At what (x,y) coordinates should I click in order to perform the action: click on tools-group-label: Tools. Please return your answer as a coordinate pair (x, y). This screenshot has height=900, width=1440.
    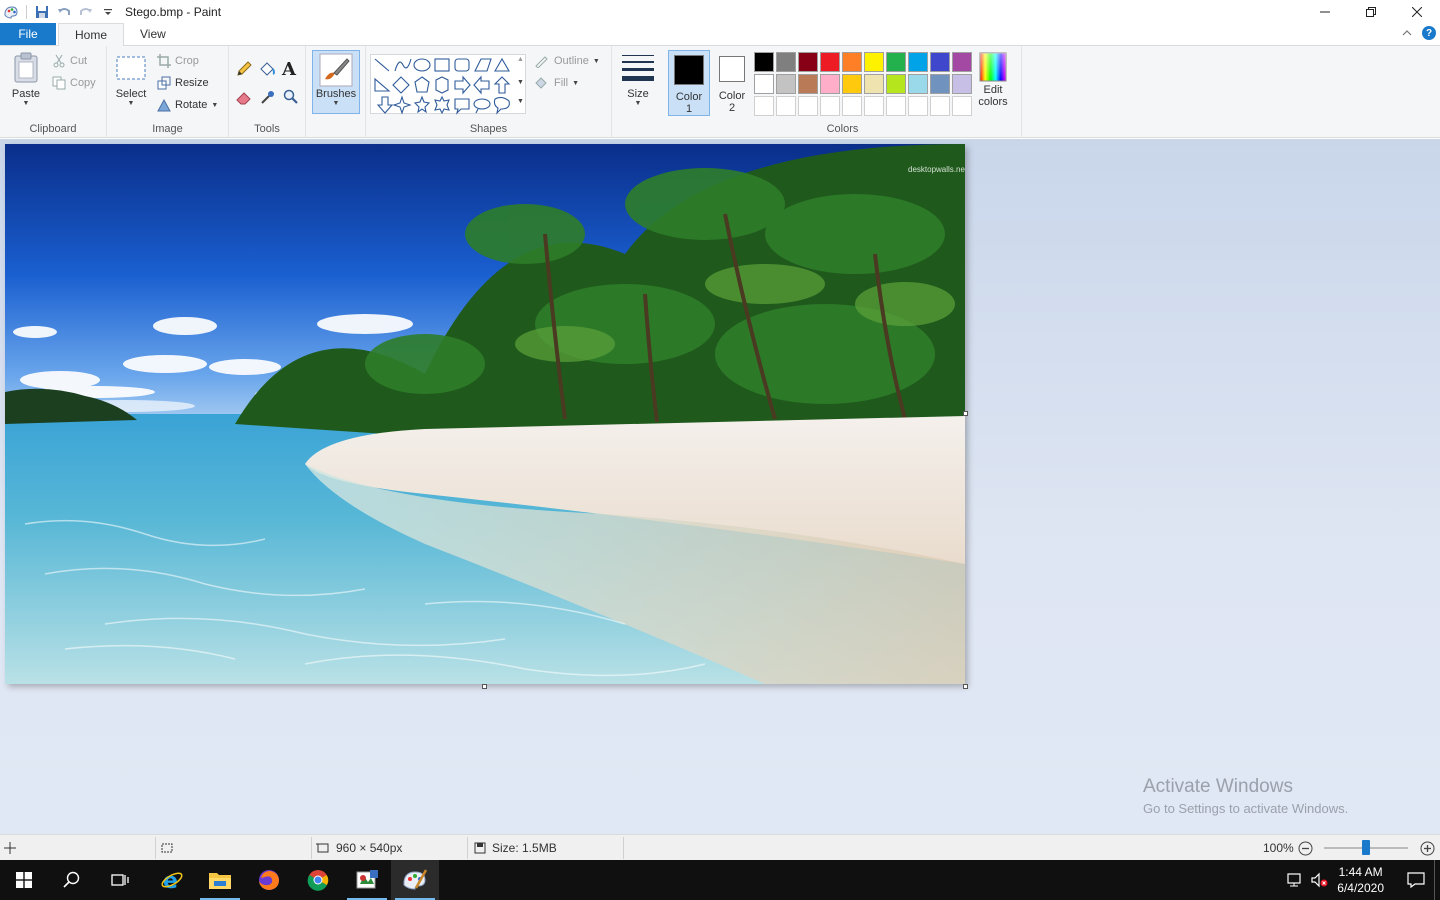
    Looking at the image, I should click on (267, 129).